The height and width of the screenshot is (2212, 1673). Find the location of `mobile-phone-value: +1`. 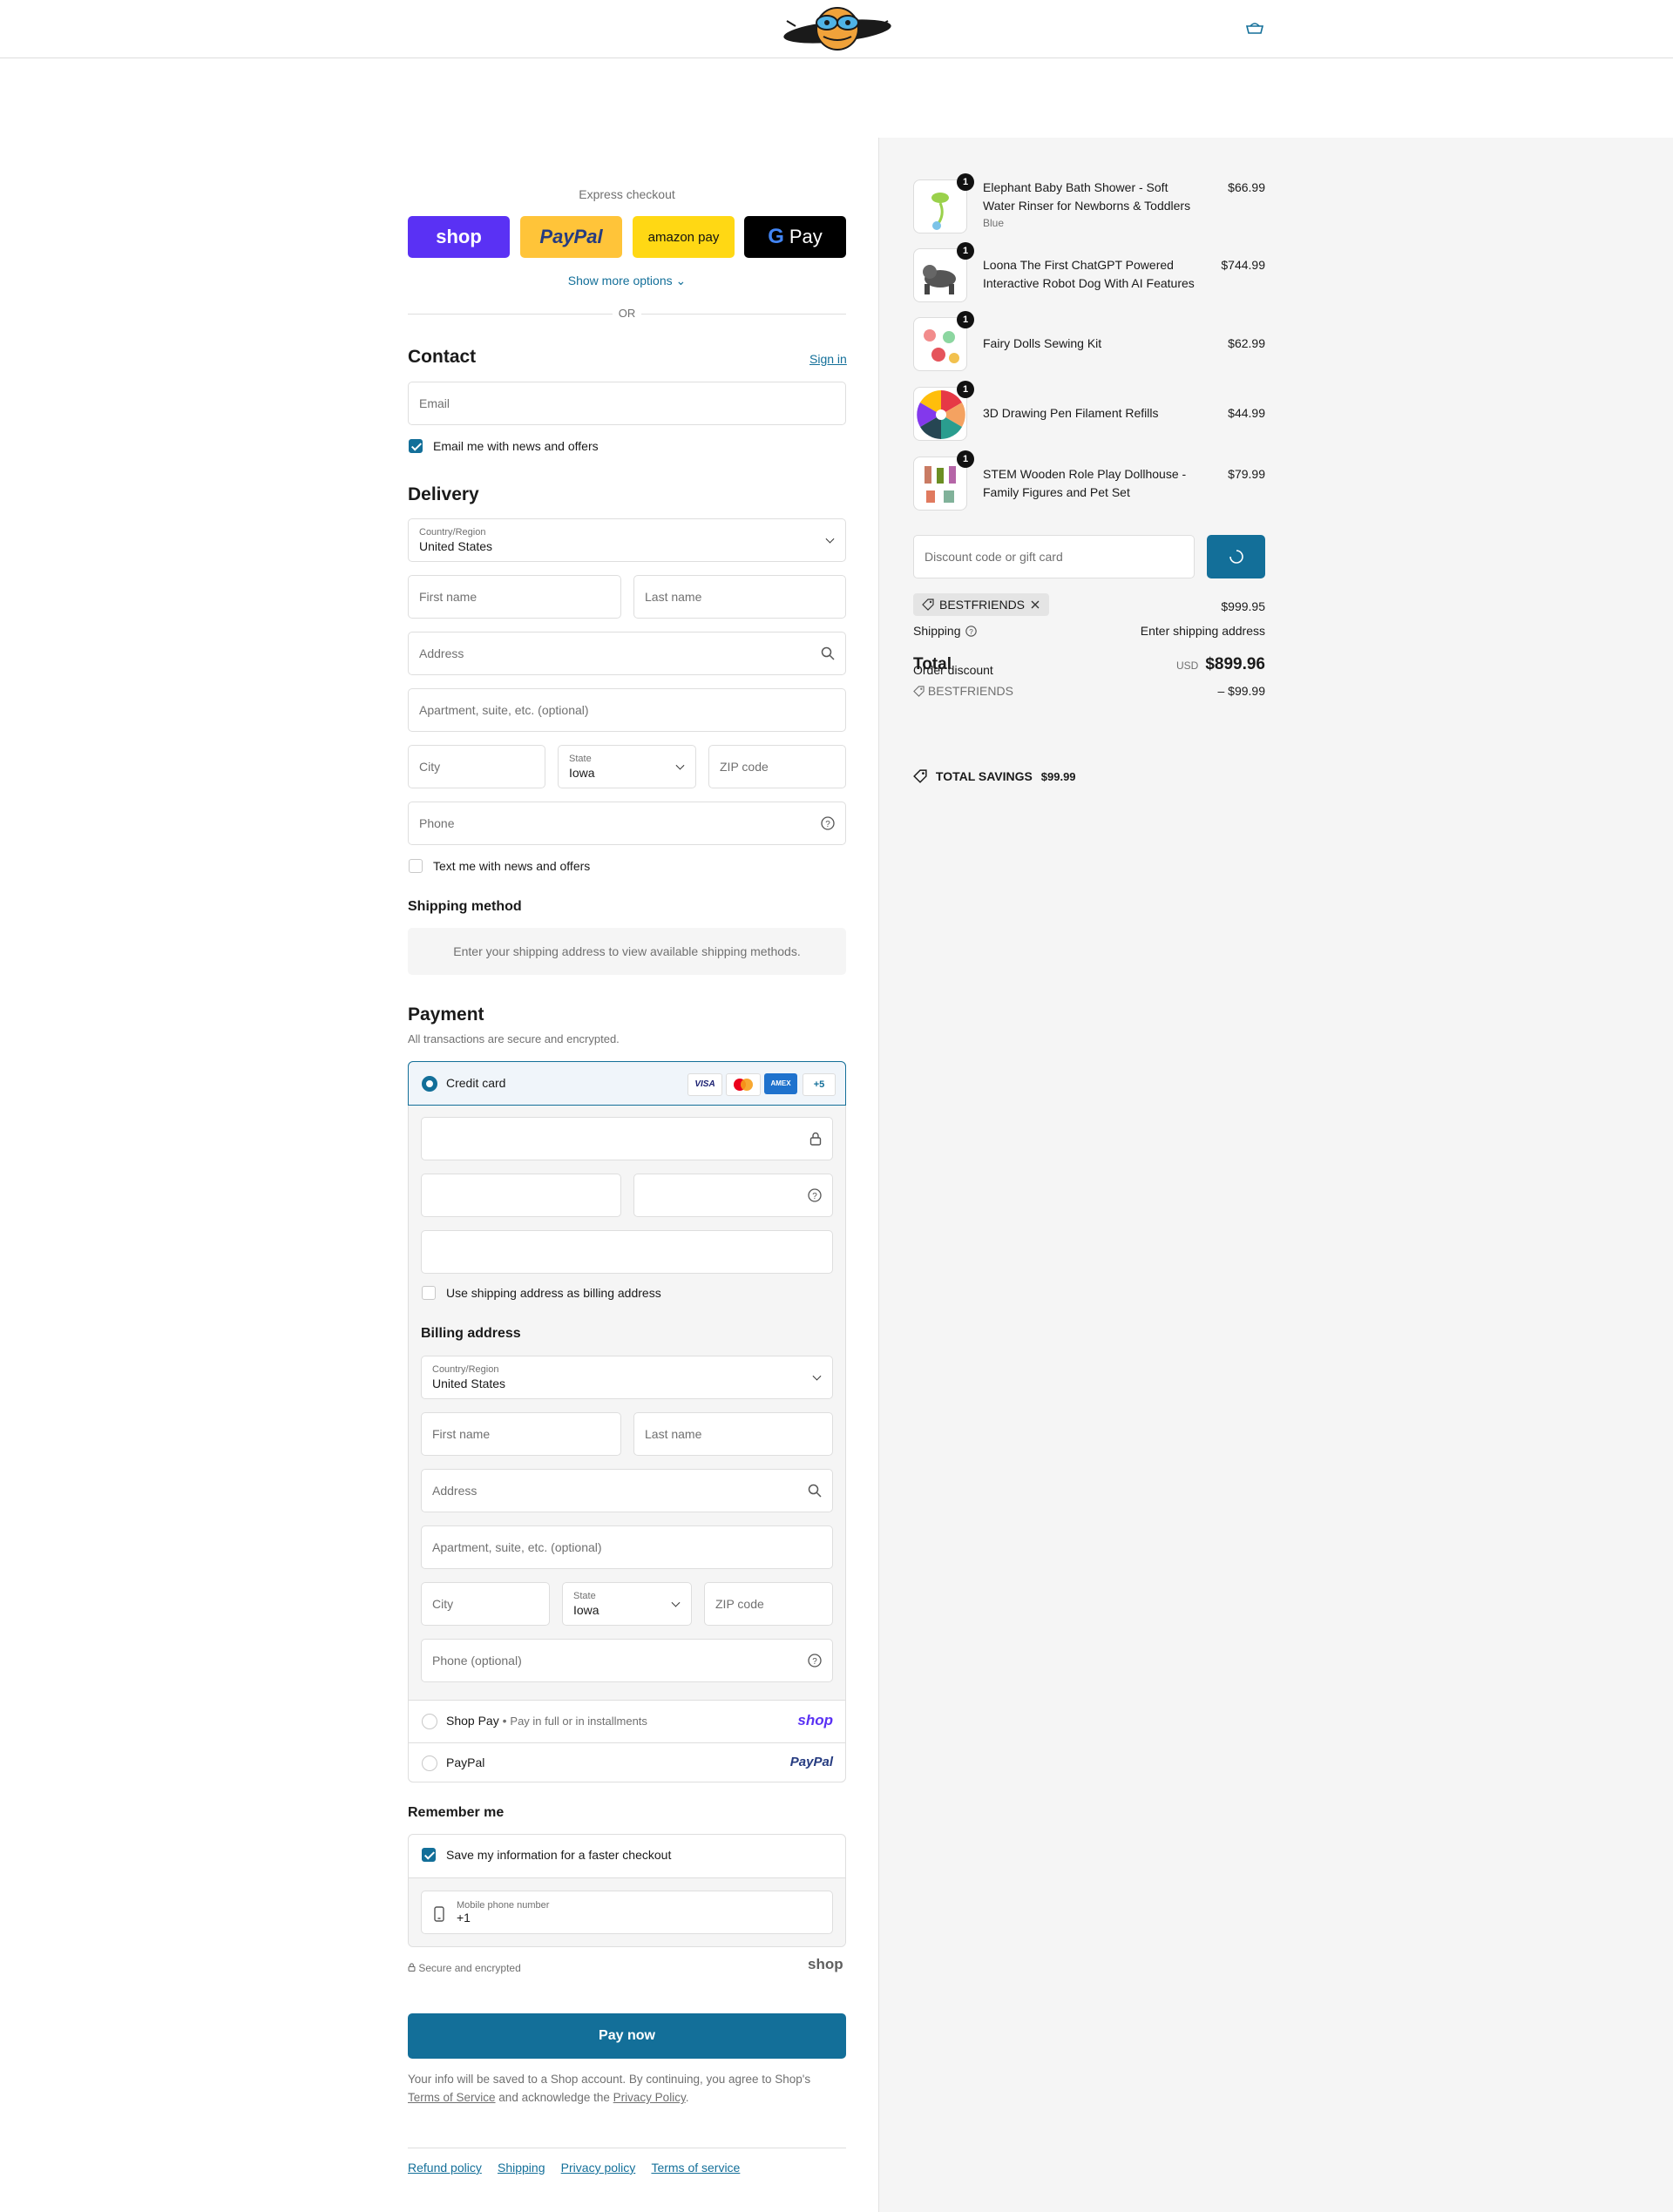

mobile-phone-value: +1 is located at coordinates (464, 1918).